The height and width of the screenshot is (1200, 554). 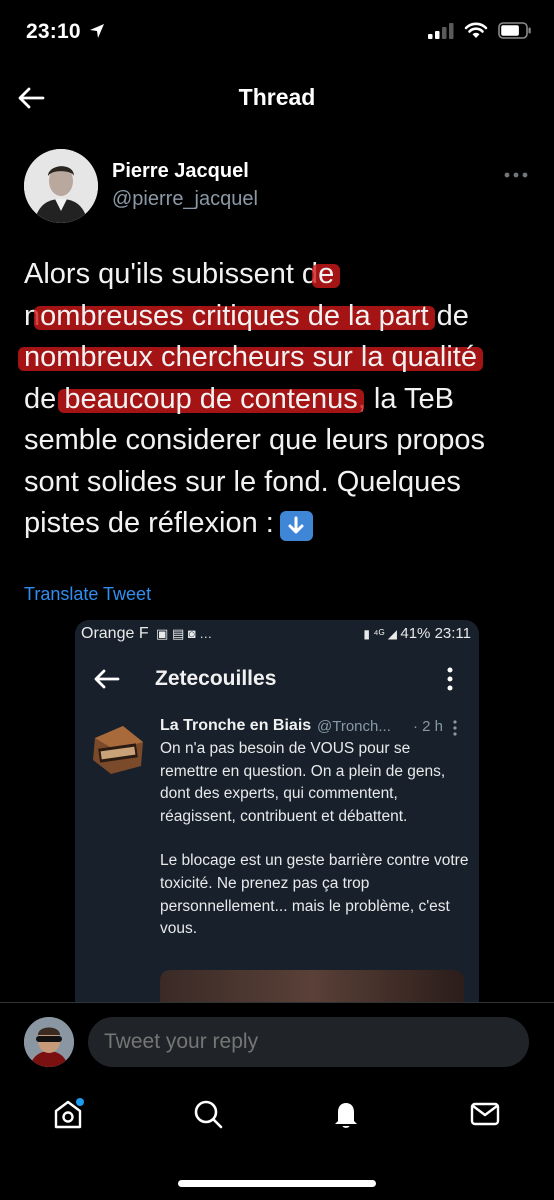 What do you see at coordinates (53, 31) in the screenshot?
I see `status-time-text: 23:10` at bounding box center [53, 31].